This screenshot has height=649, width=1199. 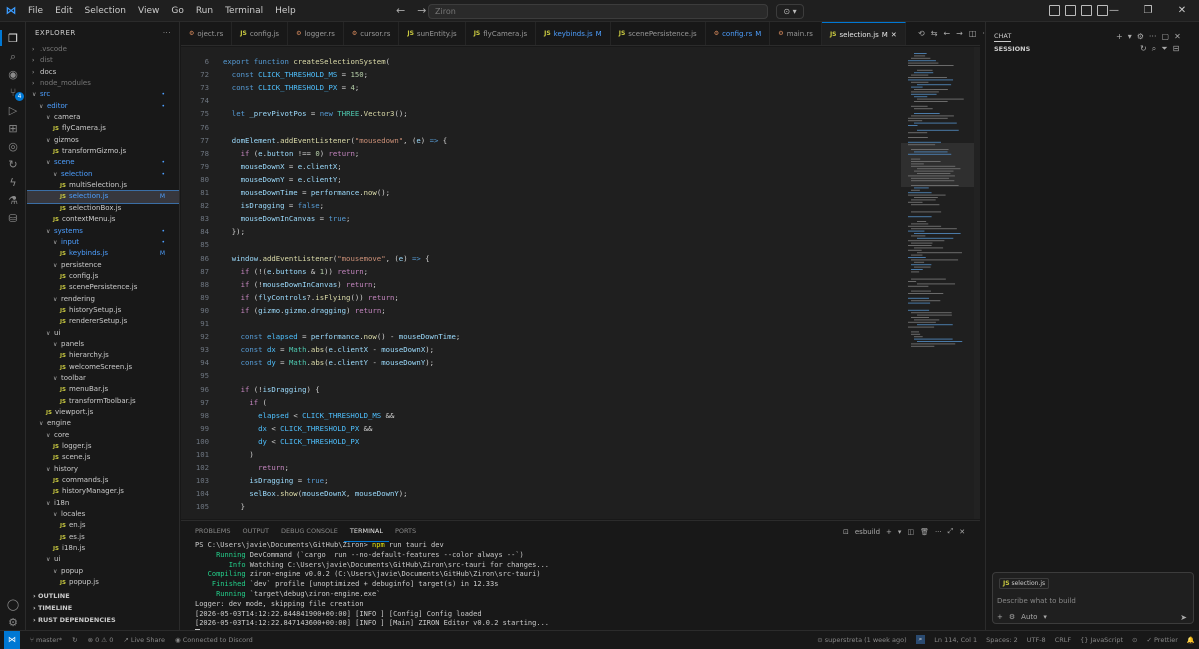 What do you see at coordinates (46, 640) in the screenshot?
I see `branch-indicator: ⑂ master*` at bounding box center [46, 640].